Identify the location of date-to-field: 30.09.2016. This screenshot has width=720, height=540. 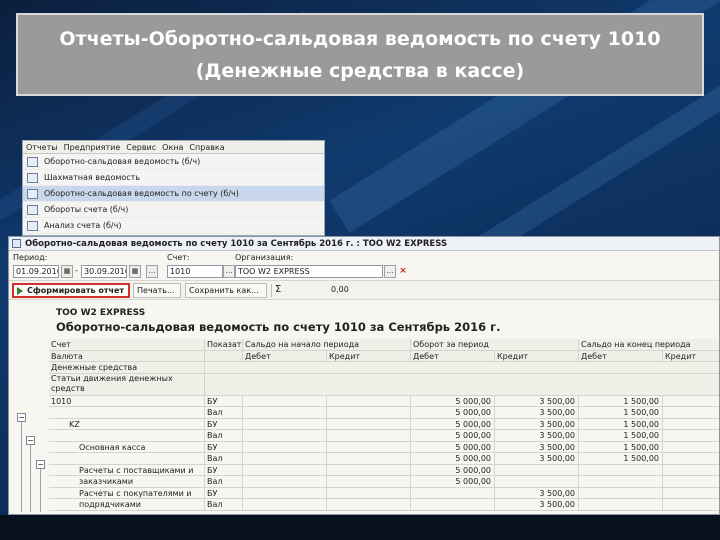
(104, 271).